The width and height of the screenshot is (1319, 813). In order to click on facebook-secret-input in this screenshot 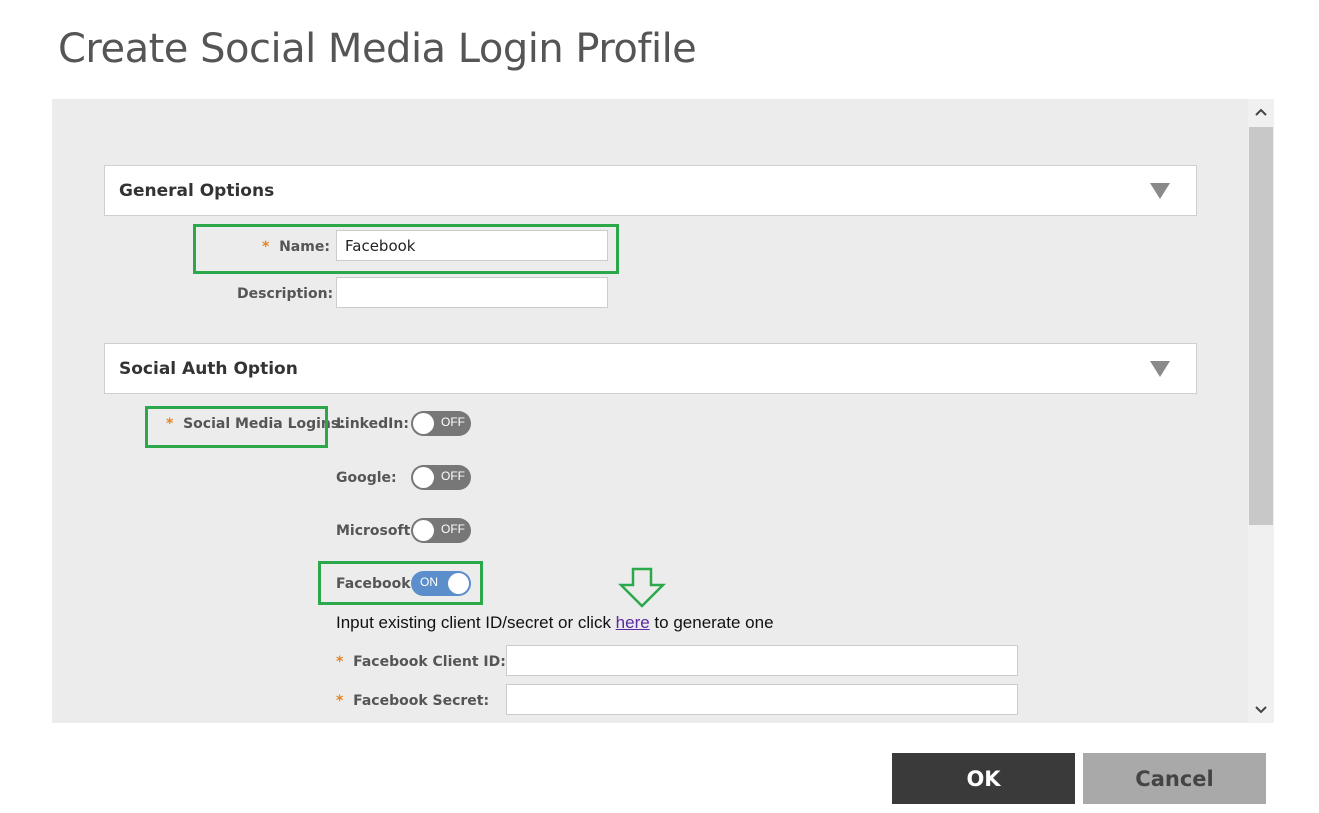, I will do `click(762, 699)`.